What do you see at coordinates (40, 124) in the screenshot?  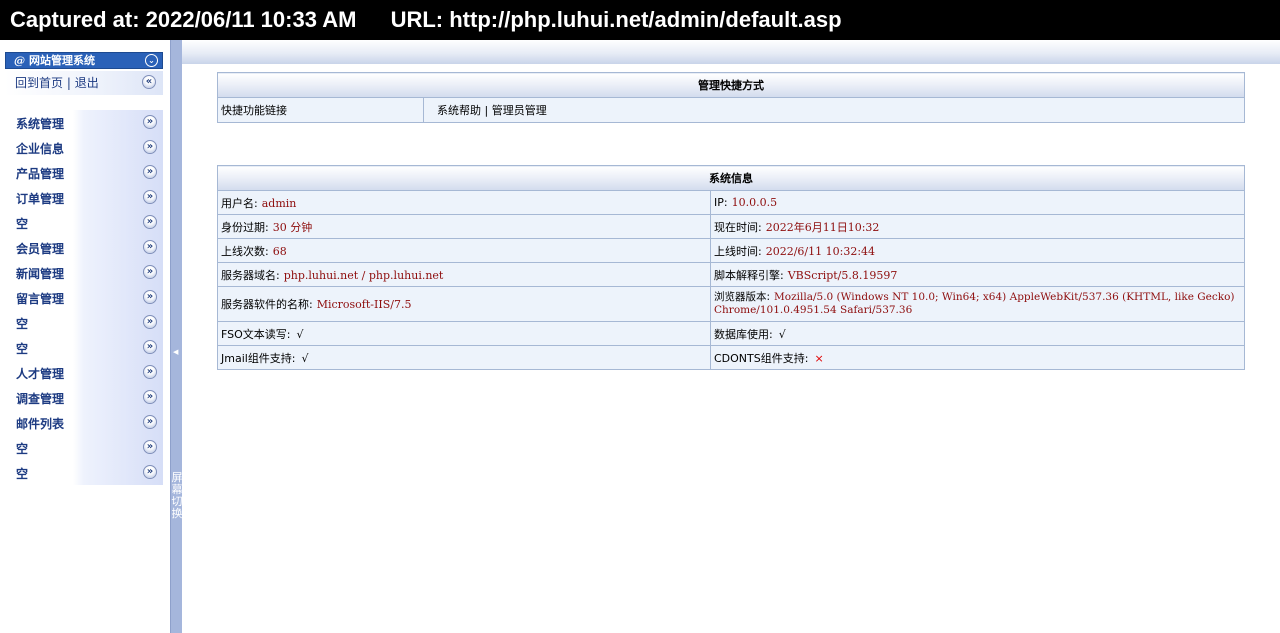 I see `sidebar-item-label: 系统管理` at bounding box center [40, 124].